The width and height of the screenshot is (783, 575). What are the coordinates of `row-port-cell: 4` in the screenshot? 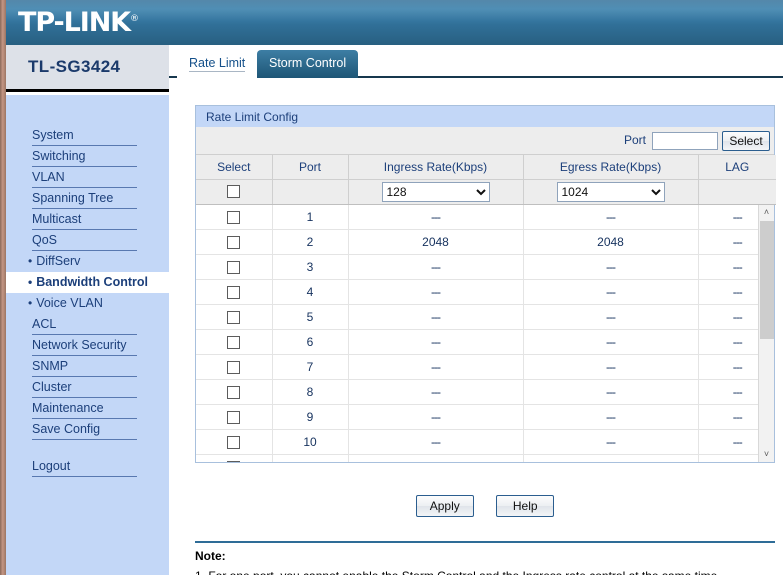 It's located at (310, 292).